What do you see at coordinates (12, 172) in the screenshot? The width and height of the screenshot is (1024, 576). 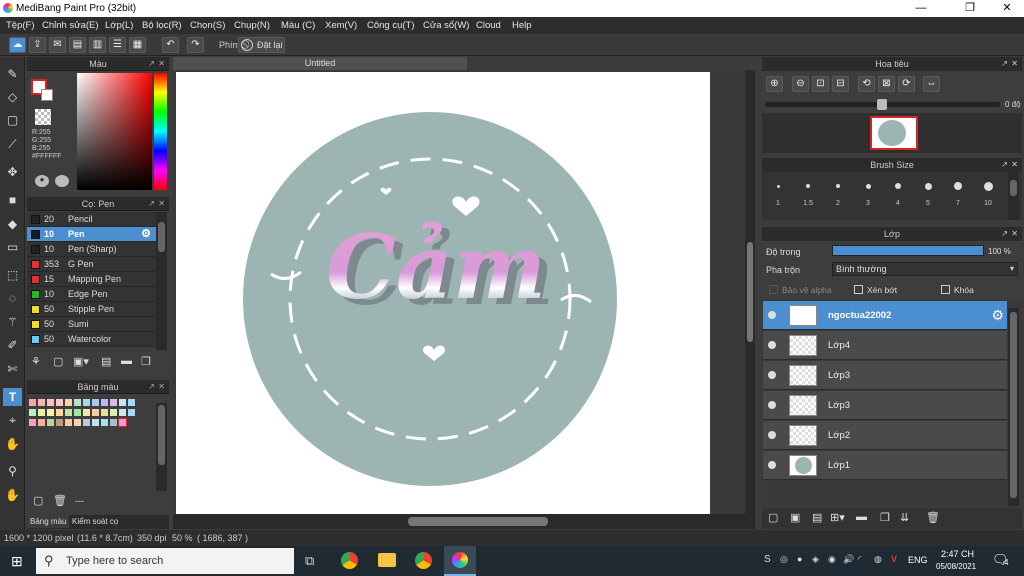 I see `move-icon: ✥` at bounding box center [12, 172].